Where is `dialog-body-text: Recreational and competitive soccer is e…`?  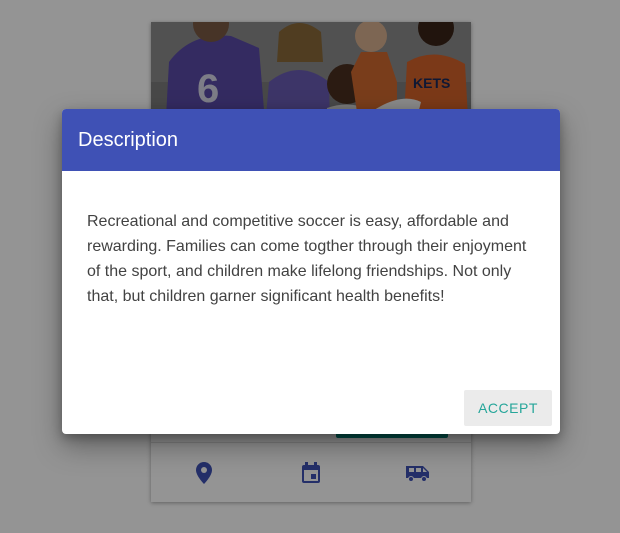 dialog-body-text: Recreational and competitive soccer is e… is located at coordinates (307, 259).